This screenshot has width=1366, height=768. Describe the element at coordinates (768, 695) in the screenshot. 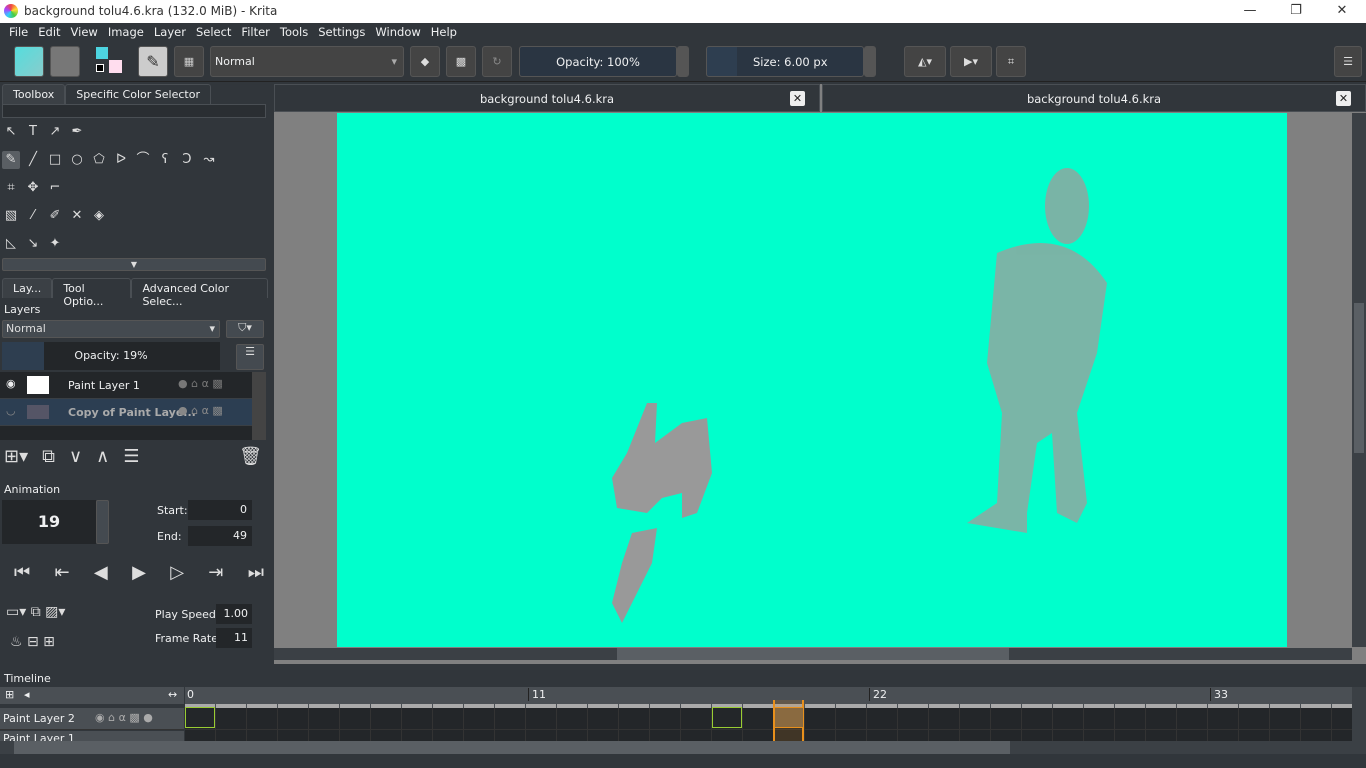

I see `frame-ruler: 0 11 22 33` at that location.